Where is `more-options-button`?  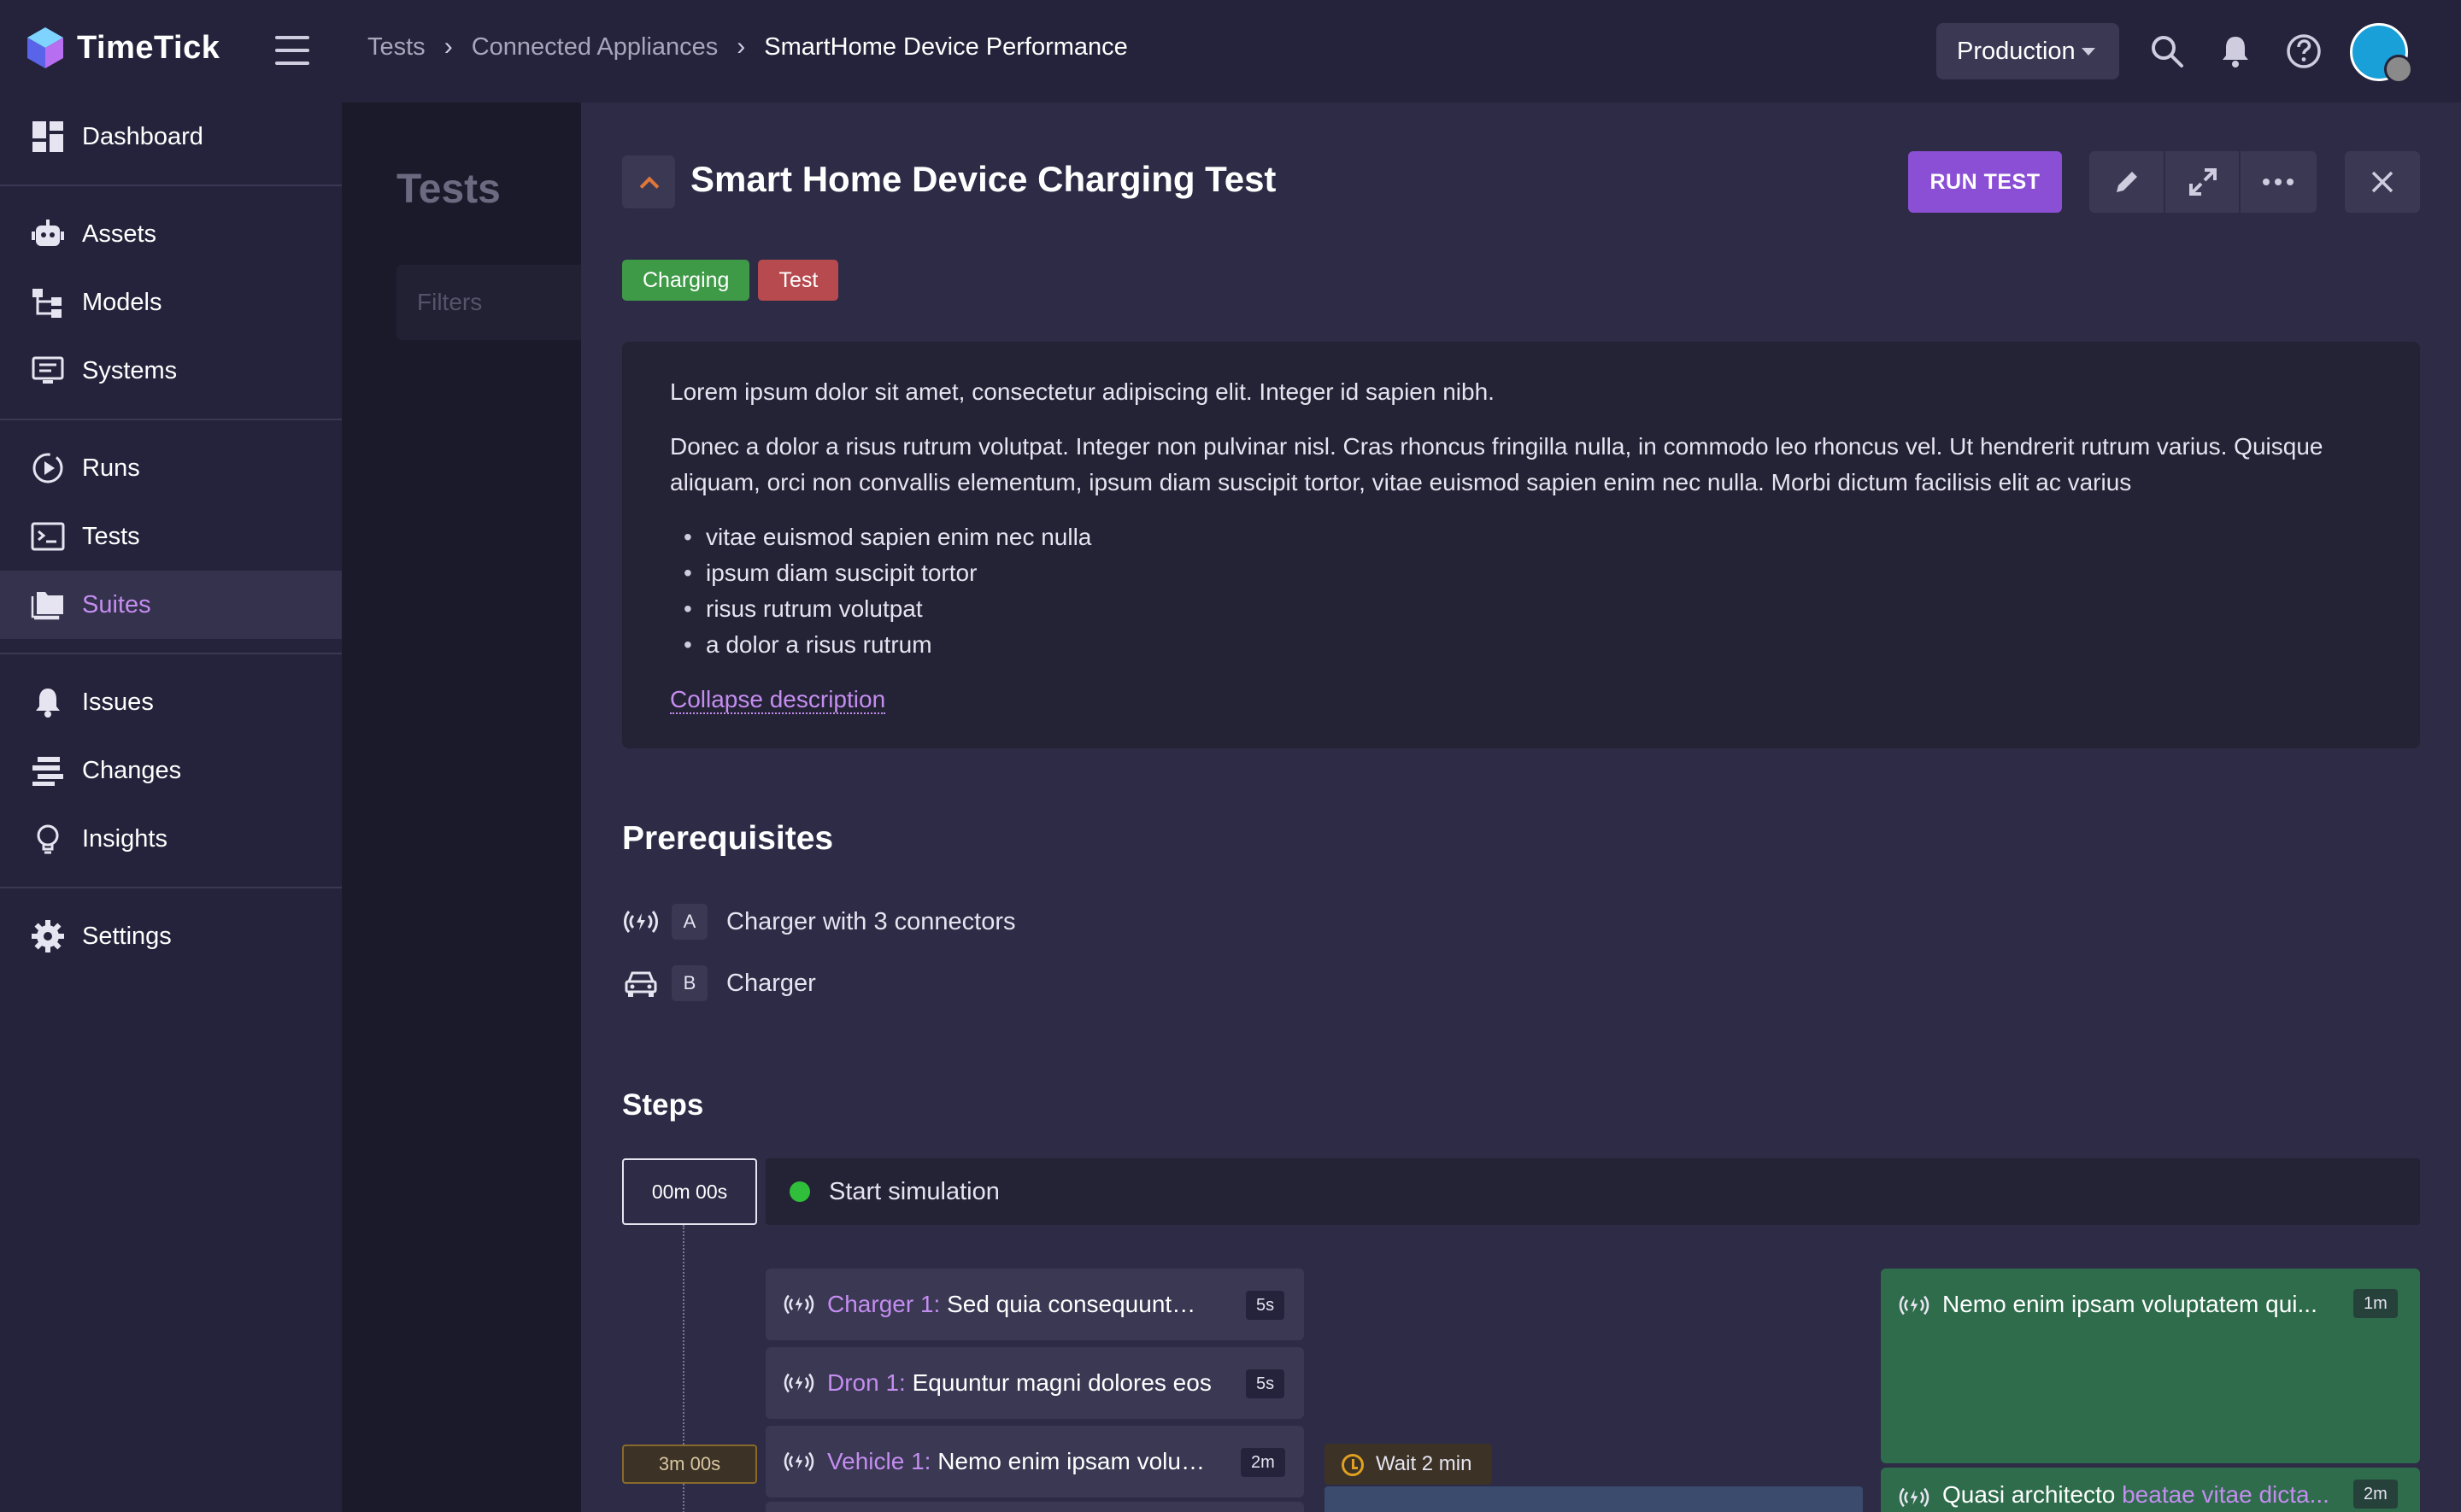
more-options-button is located at coordinates (2279, 182).